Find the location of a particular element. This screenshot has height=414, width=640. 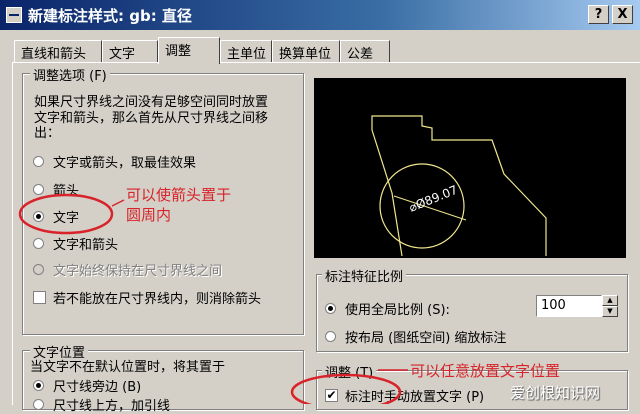

highlight-ellipse-text-radio is located at coordinates (66, 214).